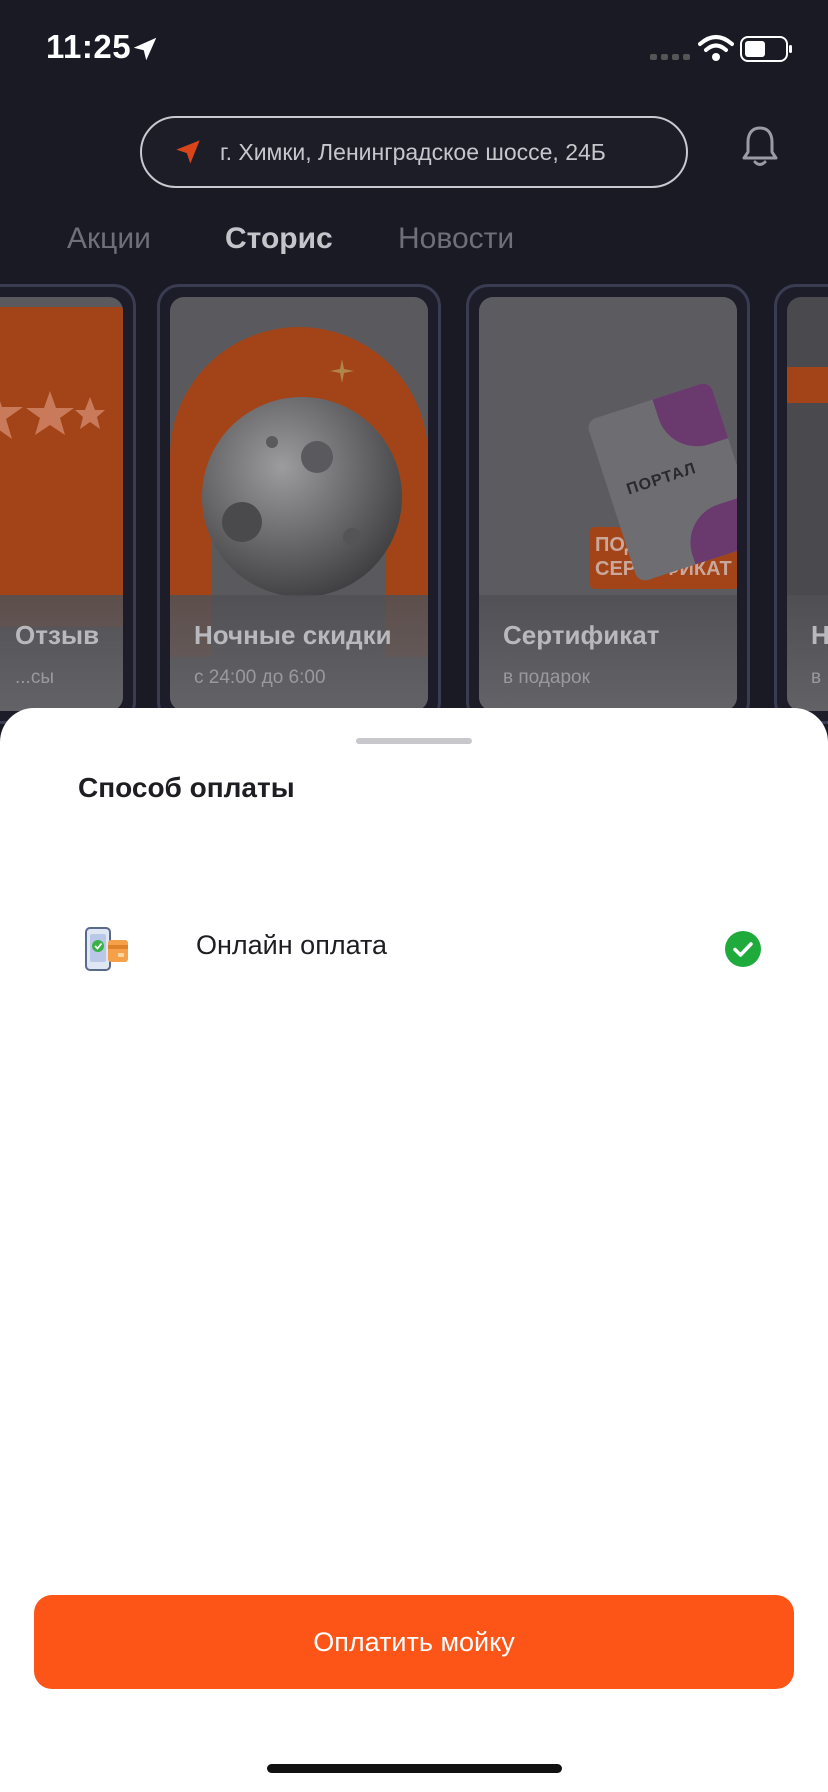 The height and width of the screenshot is (1792, 828). Describe the element at coordinates (414, 1768) in the screenshot. I see `home-indicator` at that location.